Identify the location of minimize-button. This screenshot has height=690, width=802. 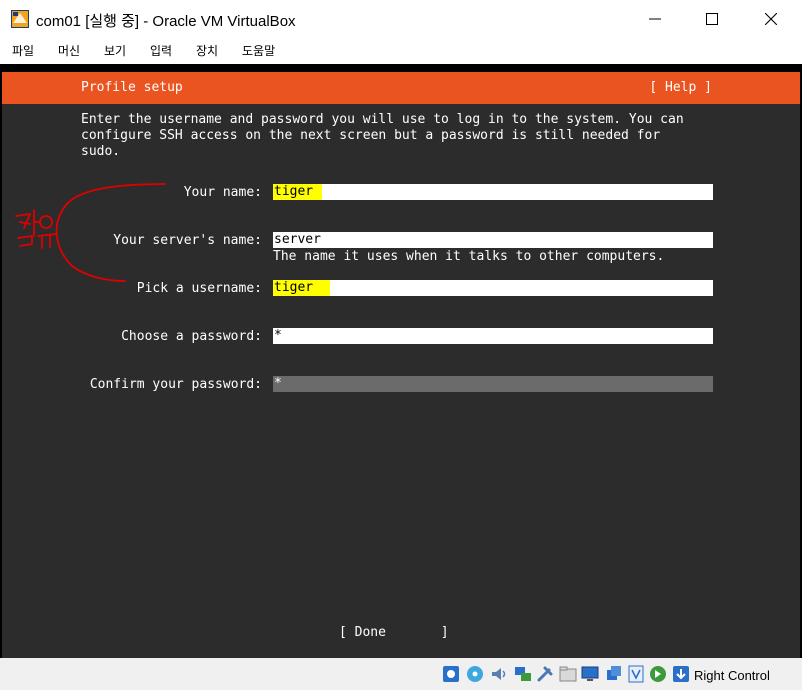
(655, 19).